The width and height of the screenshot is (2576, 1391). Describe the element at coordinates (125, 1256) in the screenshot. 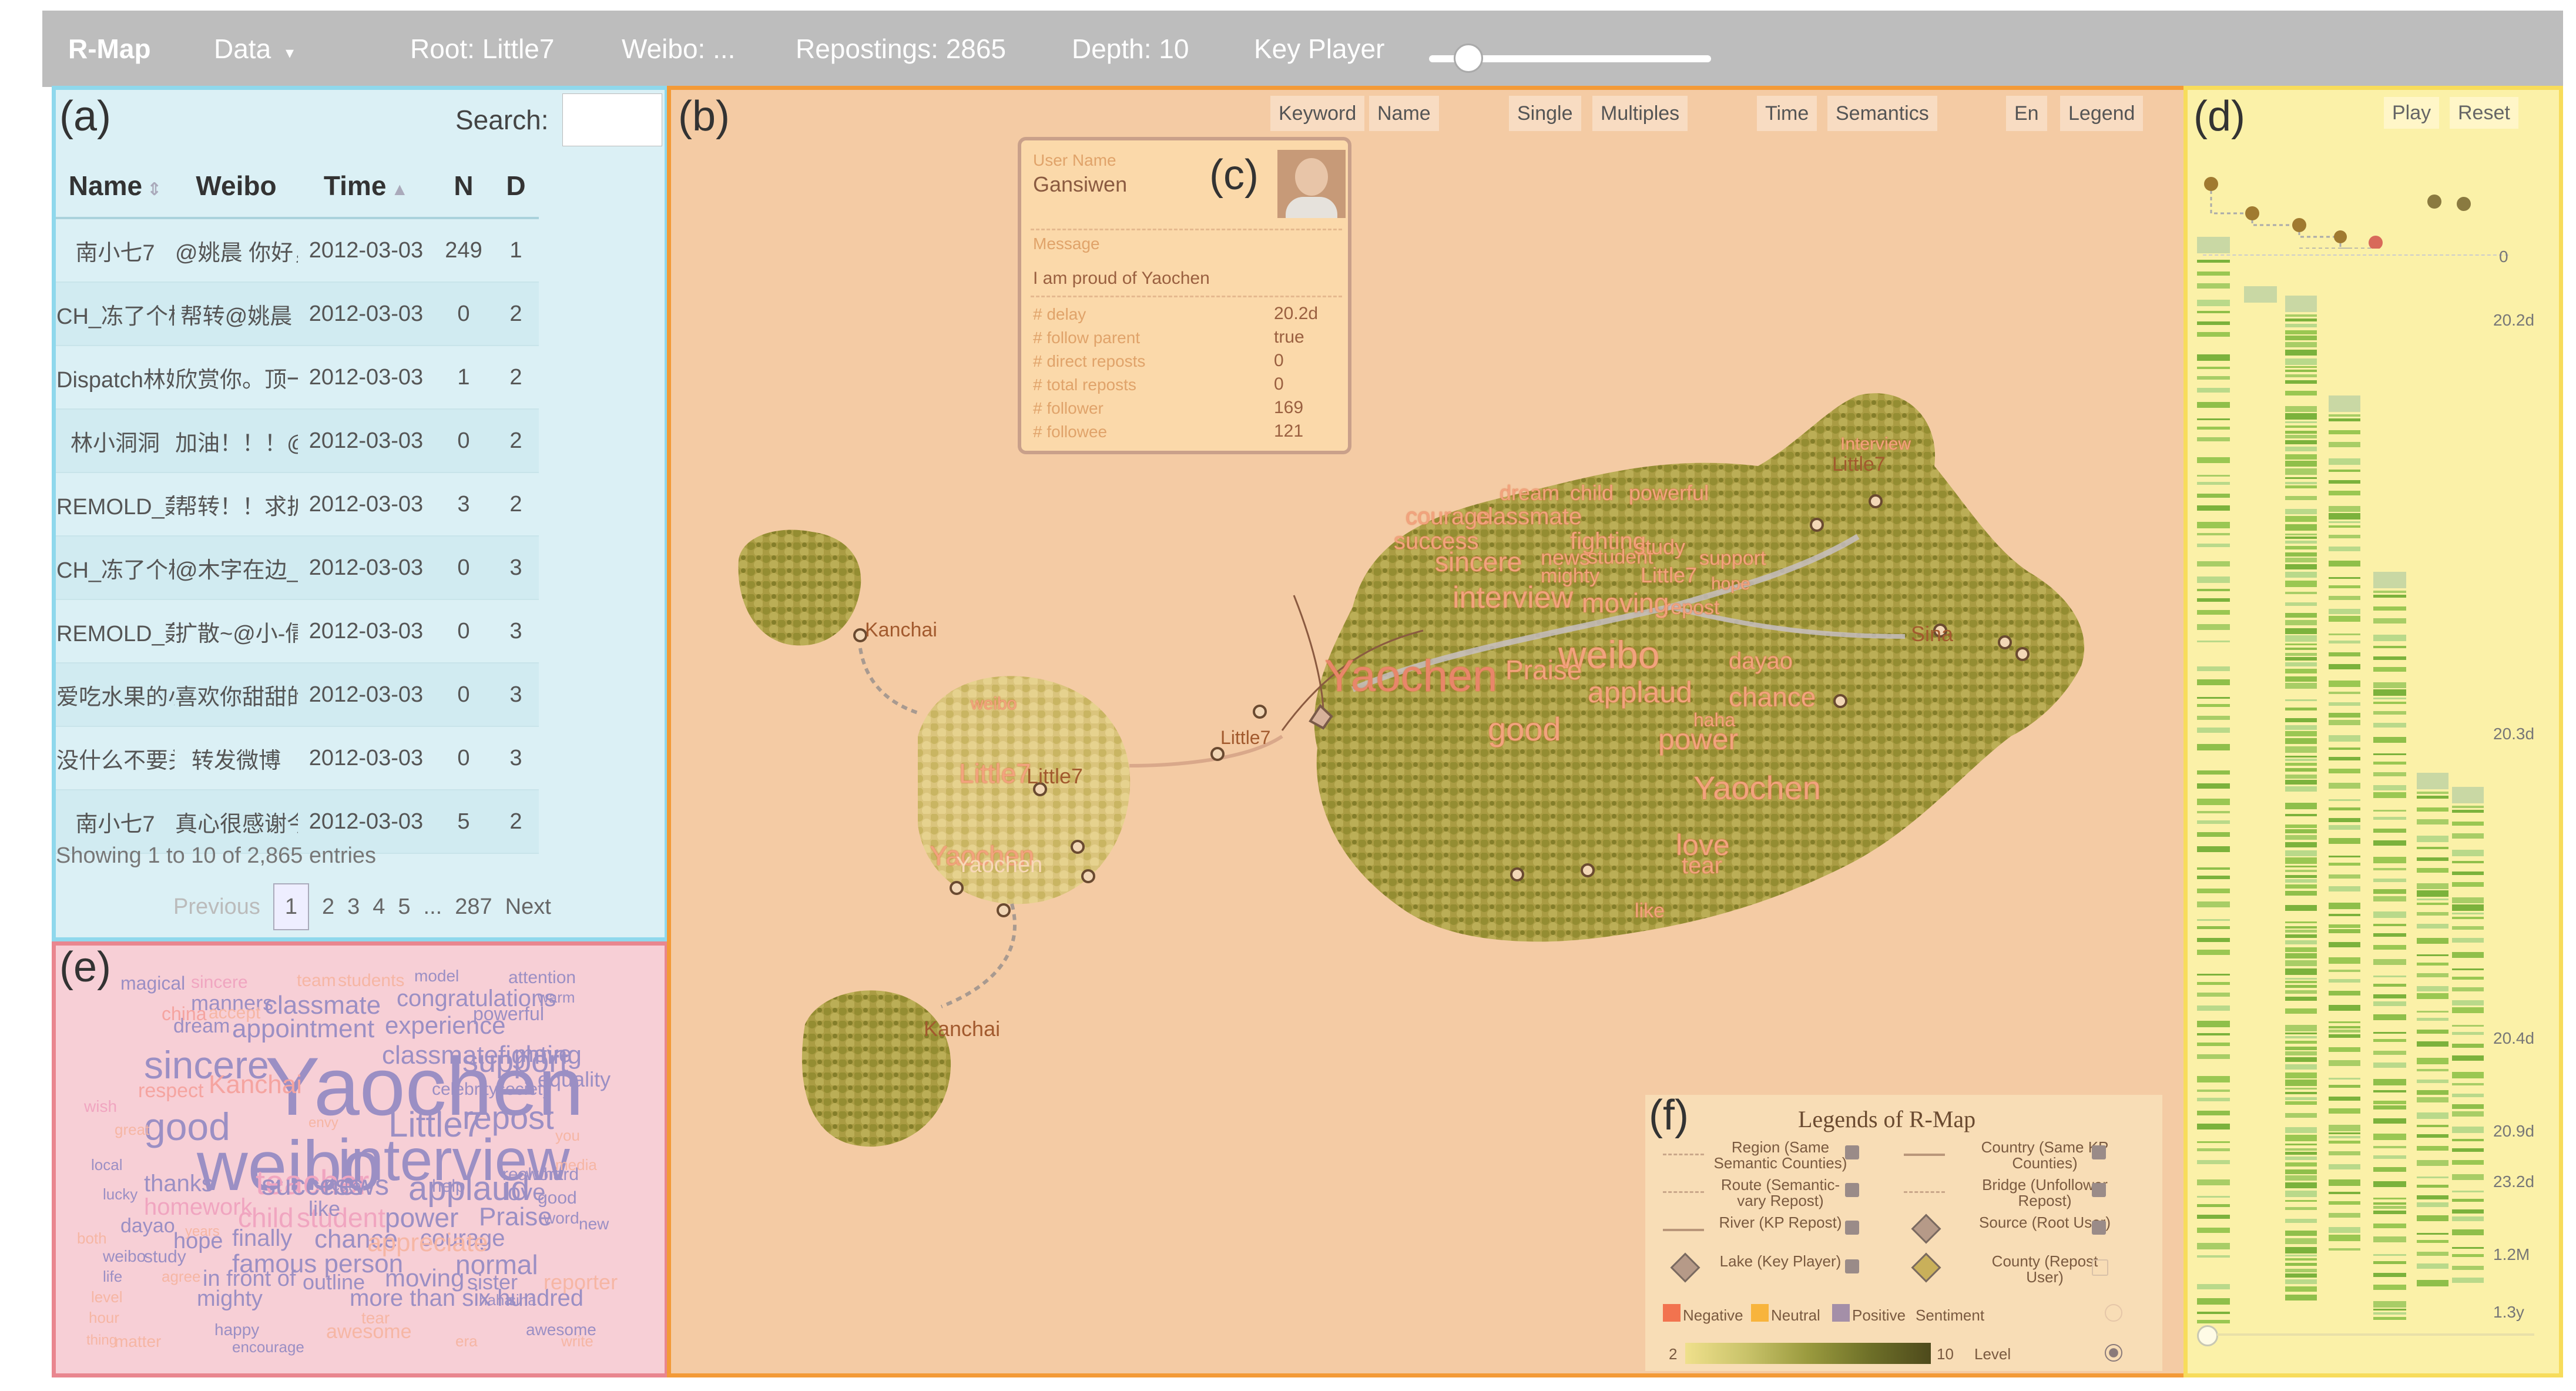

I see `word-cloud-word: weibo` at that location.